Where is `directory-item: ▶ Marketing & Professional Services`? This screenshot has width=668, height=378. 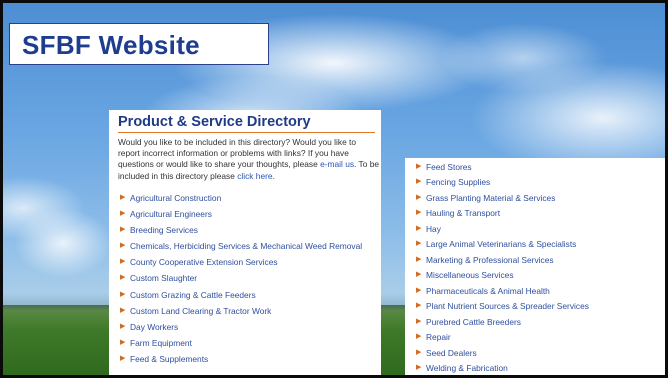 directory-item: ▶ Marketing & Professional Services is located at coordinates (539, 260).